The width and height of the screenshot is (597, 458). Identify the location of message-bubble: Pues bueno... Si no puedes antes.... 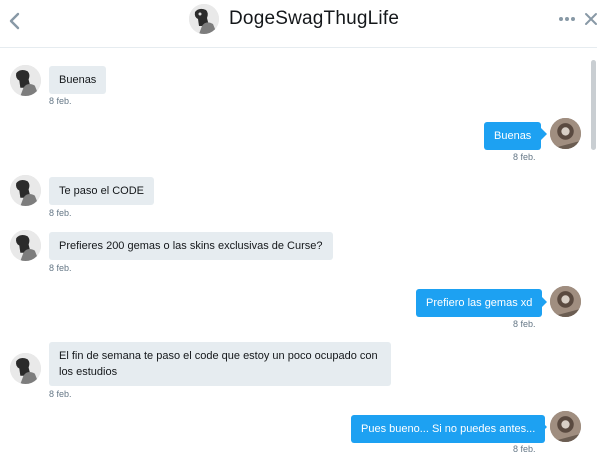
(448, 429).